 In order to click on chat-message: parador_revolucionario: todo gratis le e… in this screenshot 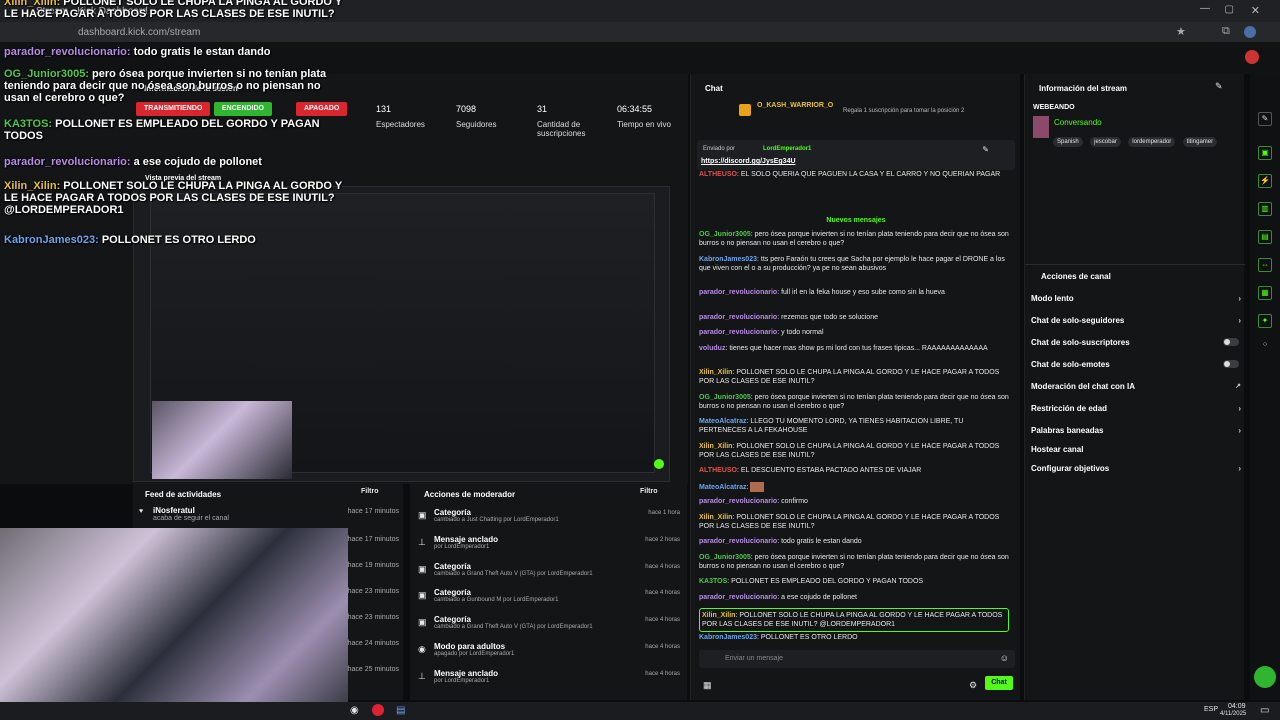, I will do `click(854, 541)`.